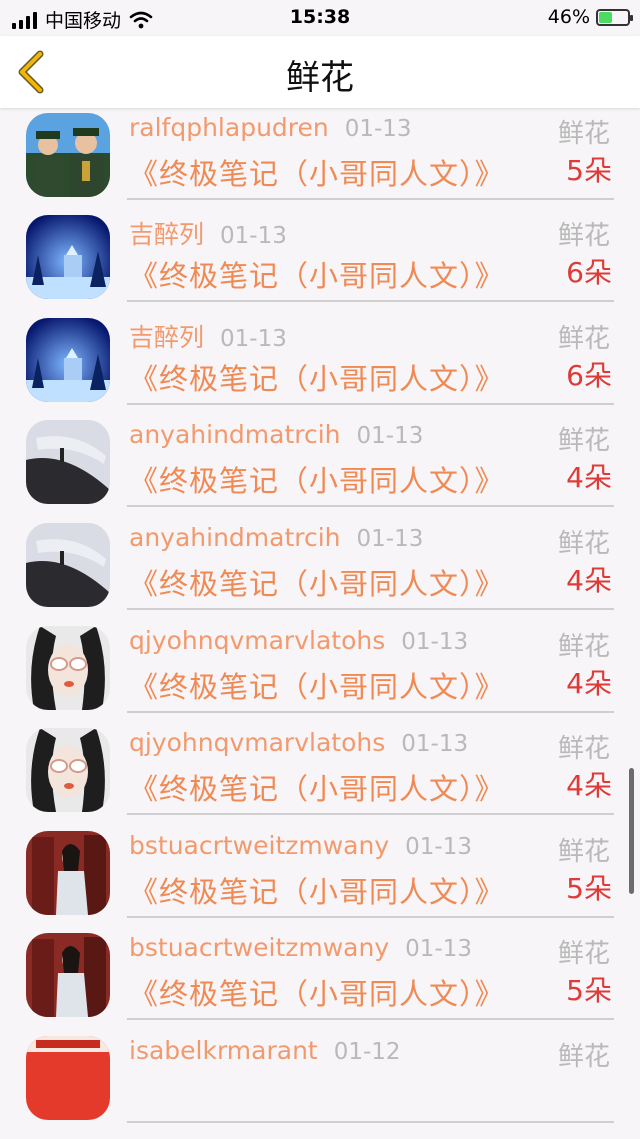  I want to click on gift-date: 01-12, so click(367, 1052).